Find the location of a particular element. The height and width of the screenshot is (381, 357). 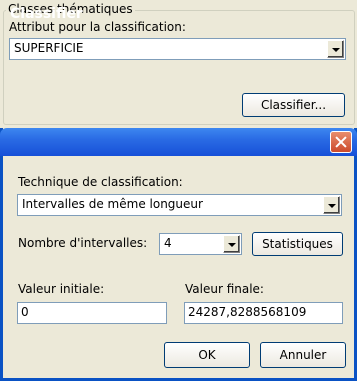

attribute-select-value: SUPERFICIE is located at coordinates (49, 48).